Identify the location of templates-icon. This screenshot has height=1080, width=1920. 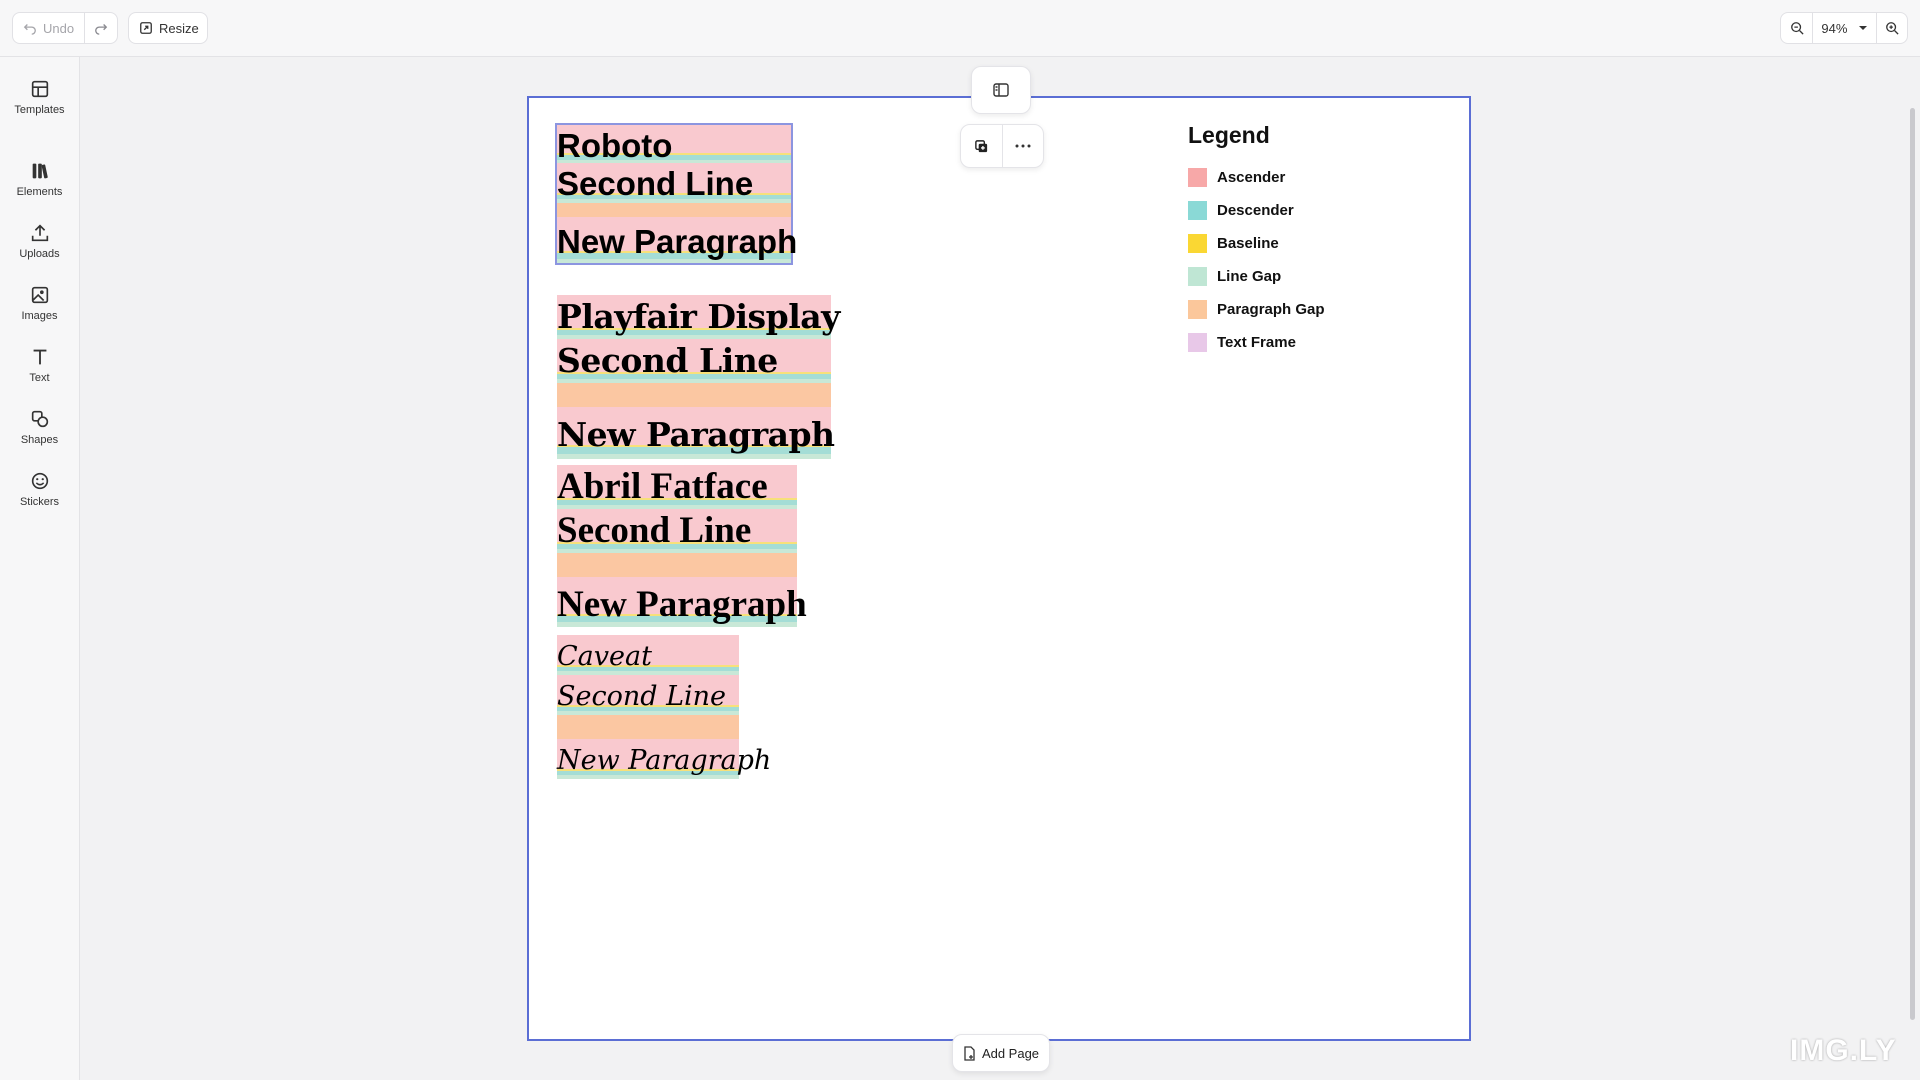
(39, 89).